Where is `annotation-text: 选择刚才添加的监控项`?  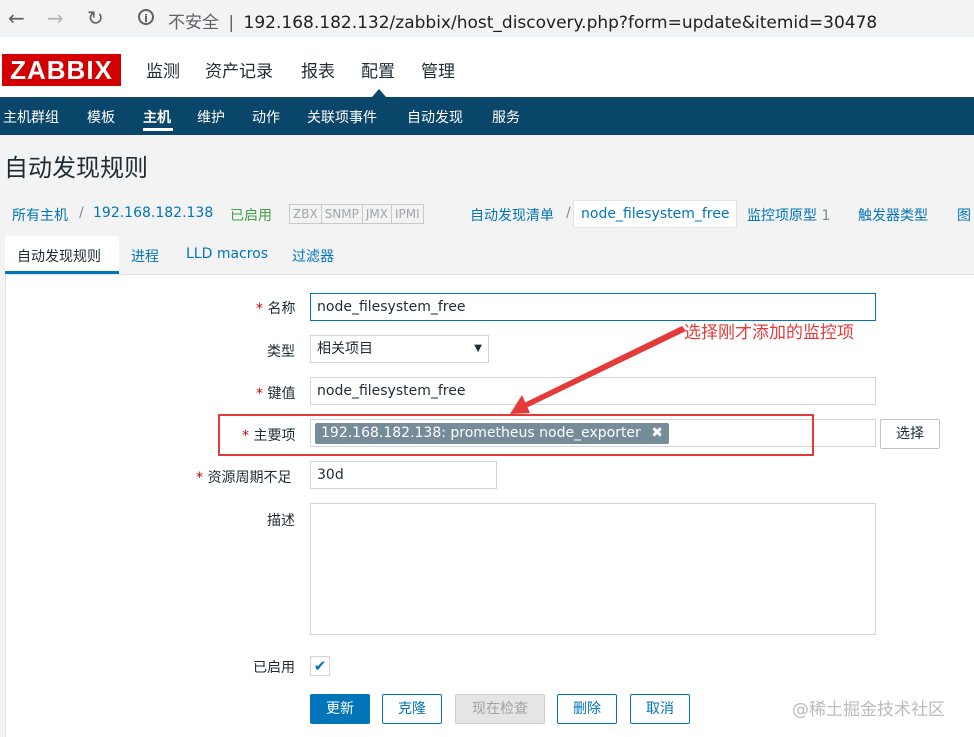 annotation-text: 选择刚才添加的监控项 is located at coordinates (769, 333).